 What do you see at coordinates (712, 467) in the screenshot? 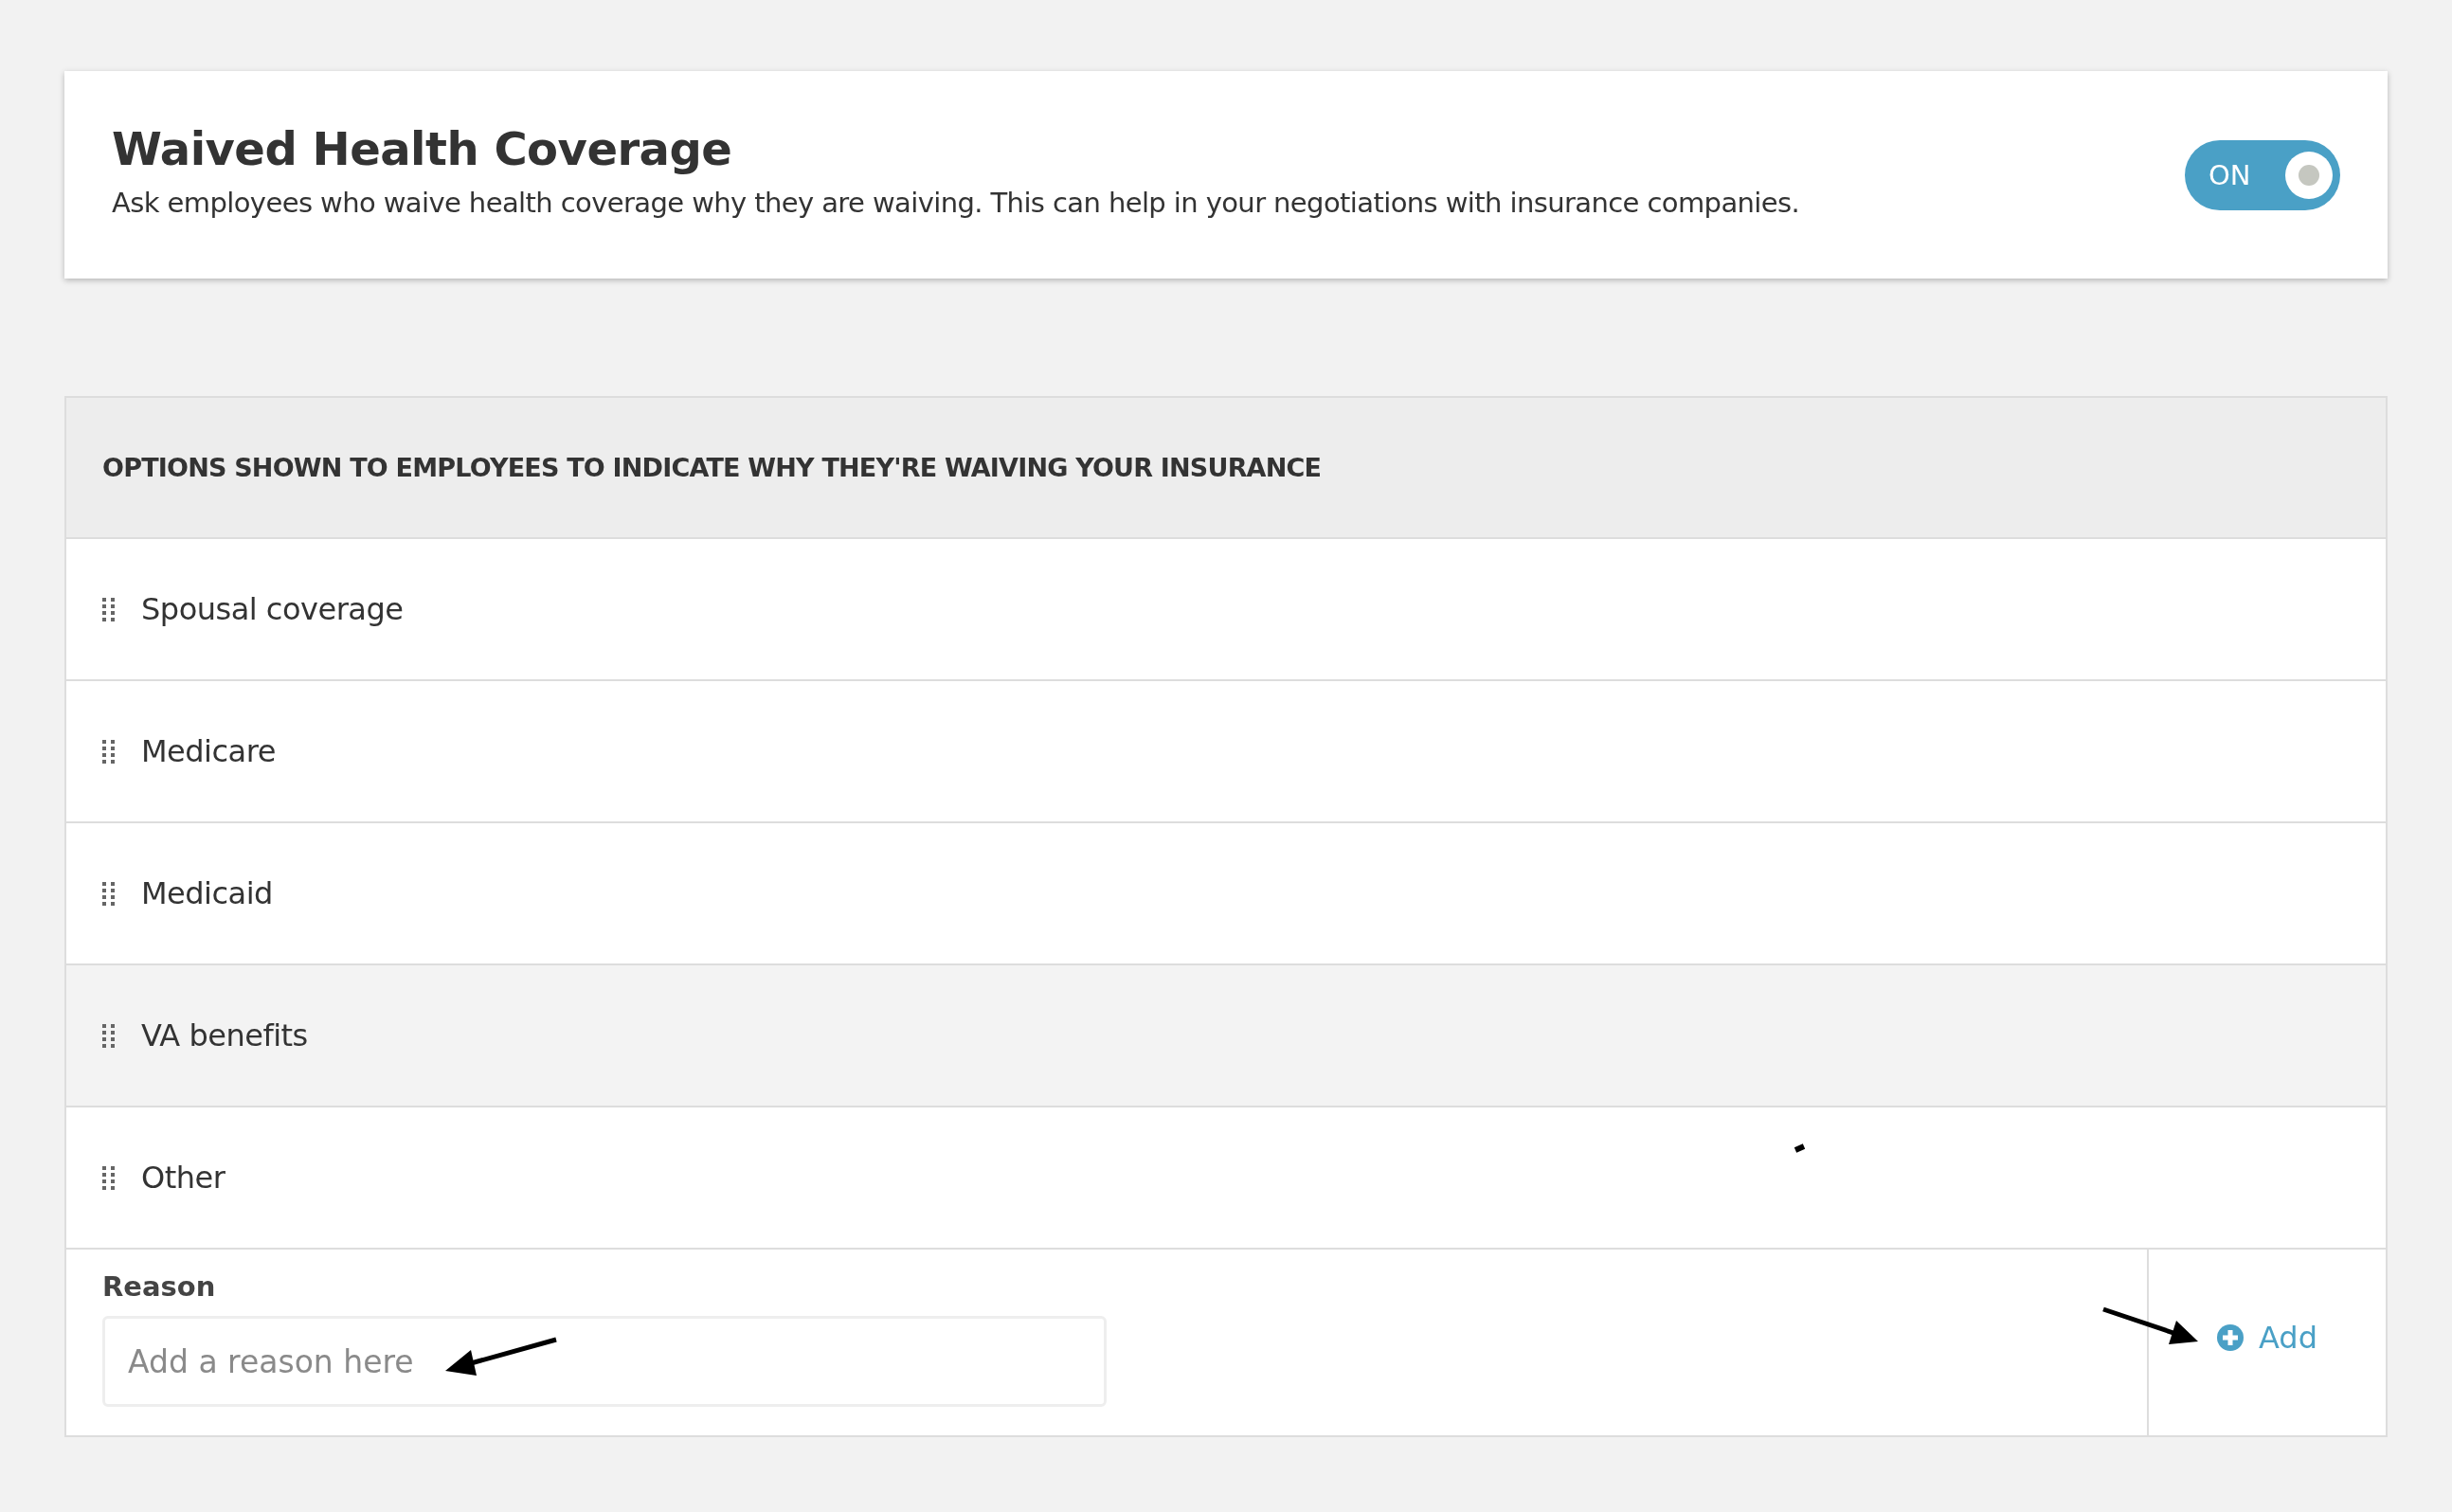
I see `panel-heading: OPTIONS SHOWN TO EMPLOYEES TO INDICATE WHY THEY'RE WAIVING YOUR INSURANCE` at bounding box center [712, 467].